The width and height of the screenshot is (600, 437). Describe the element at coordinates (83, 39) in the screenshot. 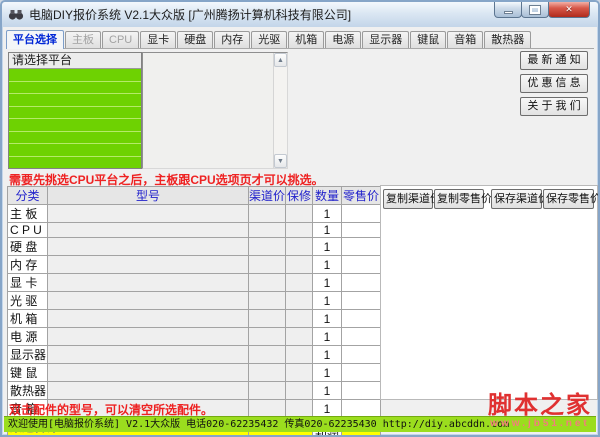

I see `tab-motherboard: 主板` at that location.